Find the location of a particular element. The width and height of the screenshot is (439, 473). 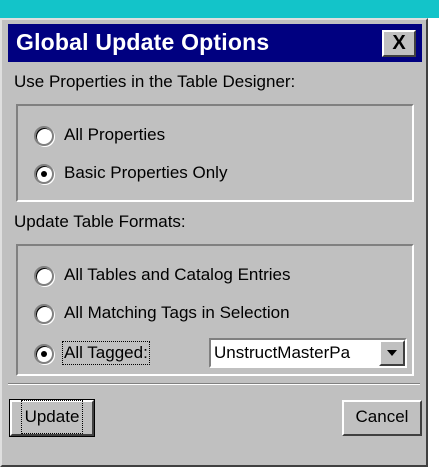

close-icon: X is located at coordinates (399, 43).